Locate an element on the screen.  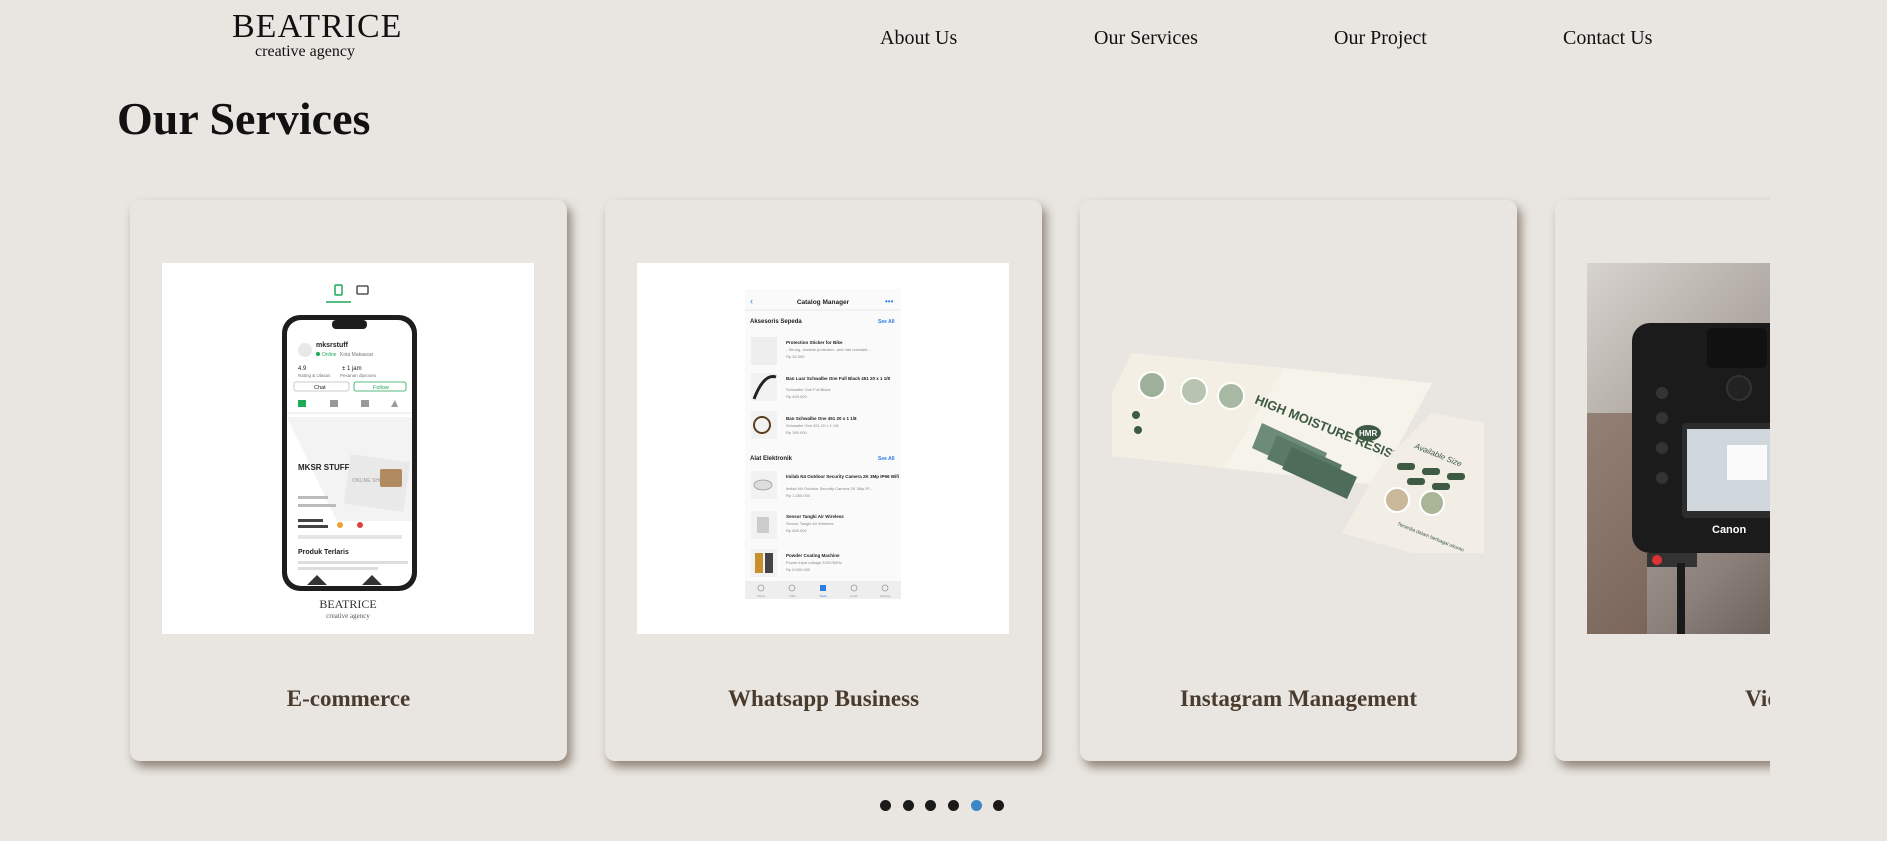
service-card-title: Instagram Management is located at coordinates (1298, 698).